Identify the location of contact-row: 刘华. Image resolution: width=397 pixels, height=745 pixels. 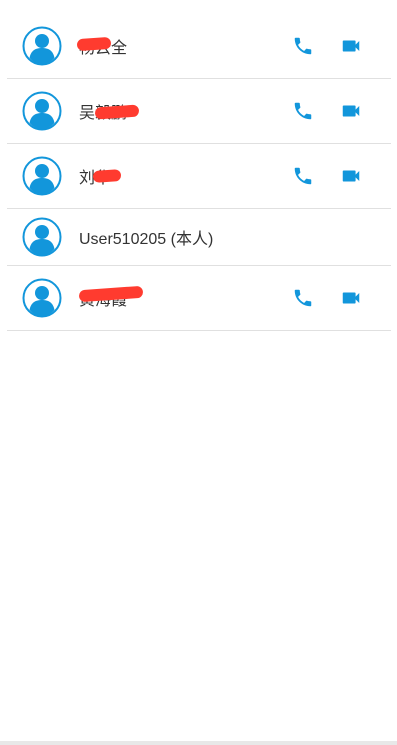
(199, 176).